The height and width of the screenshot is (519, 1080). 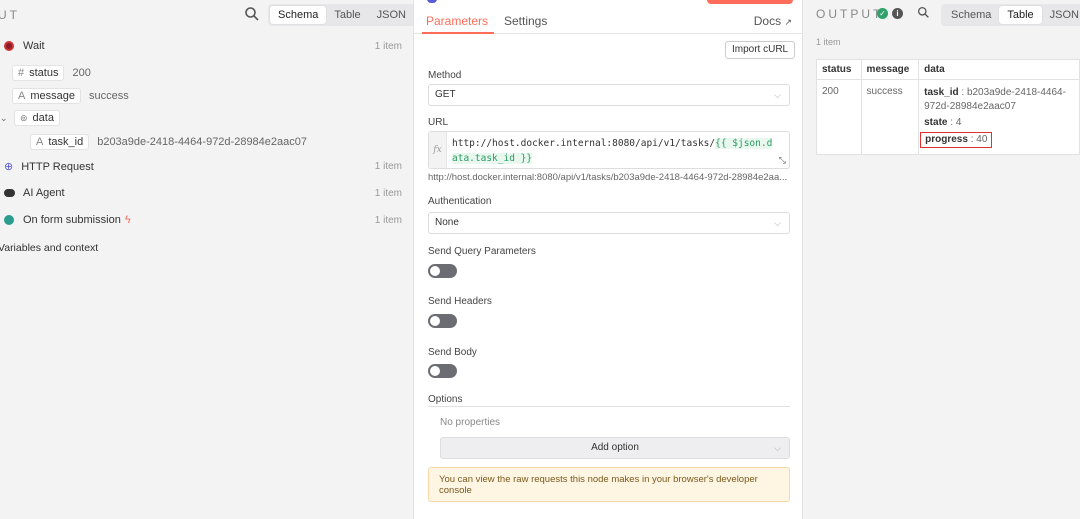 What do you see at coordinates (34, 46) in the screenshot?
I see `node-name: Wait` at bounding box center [34, 46].